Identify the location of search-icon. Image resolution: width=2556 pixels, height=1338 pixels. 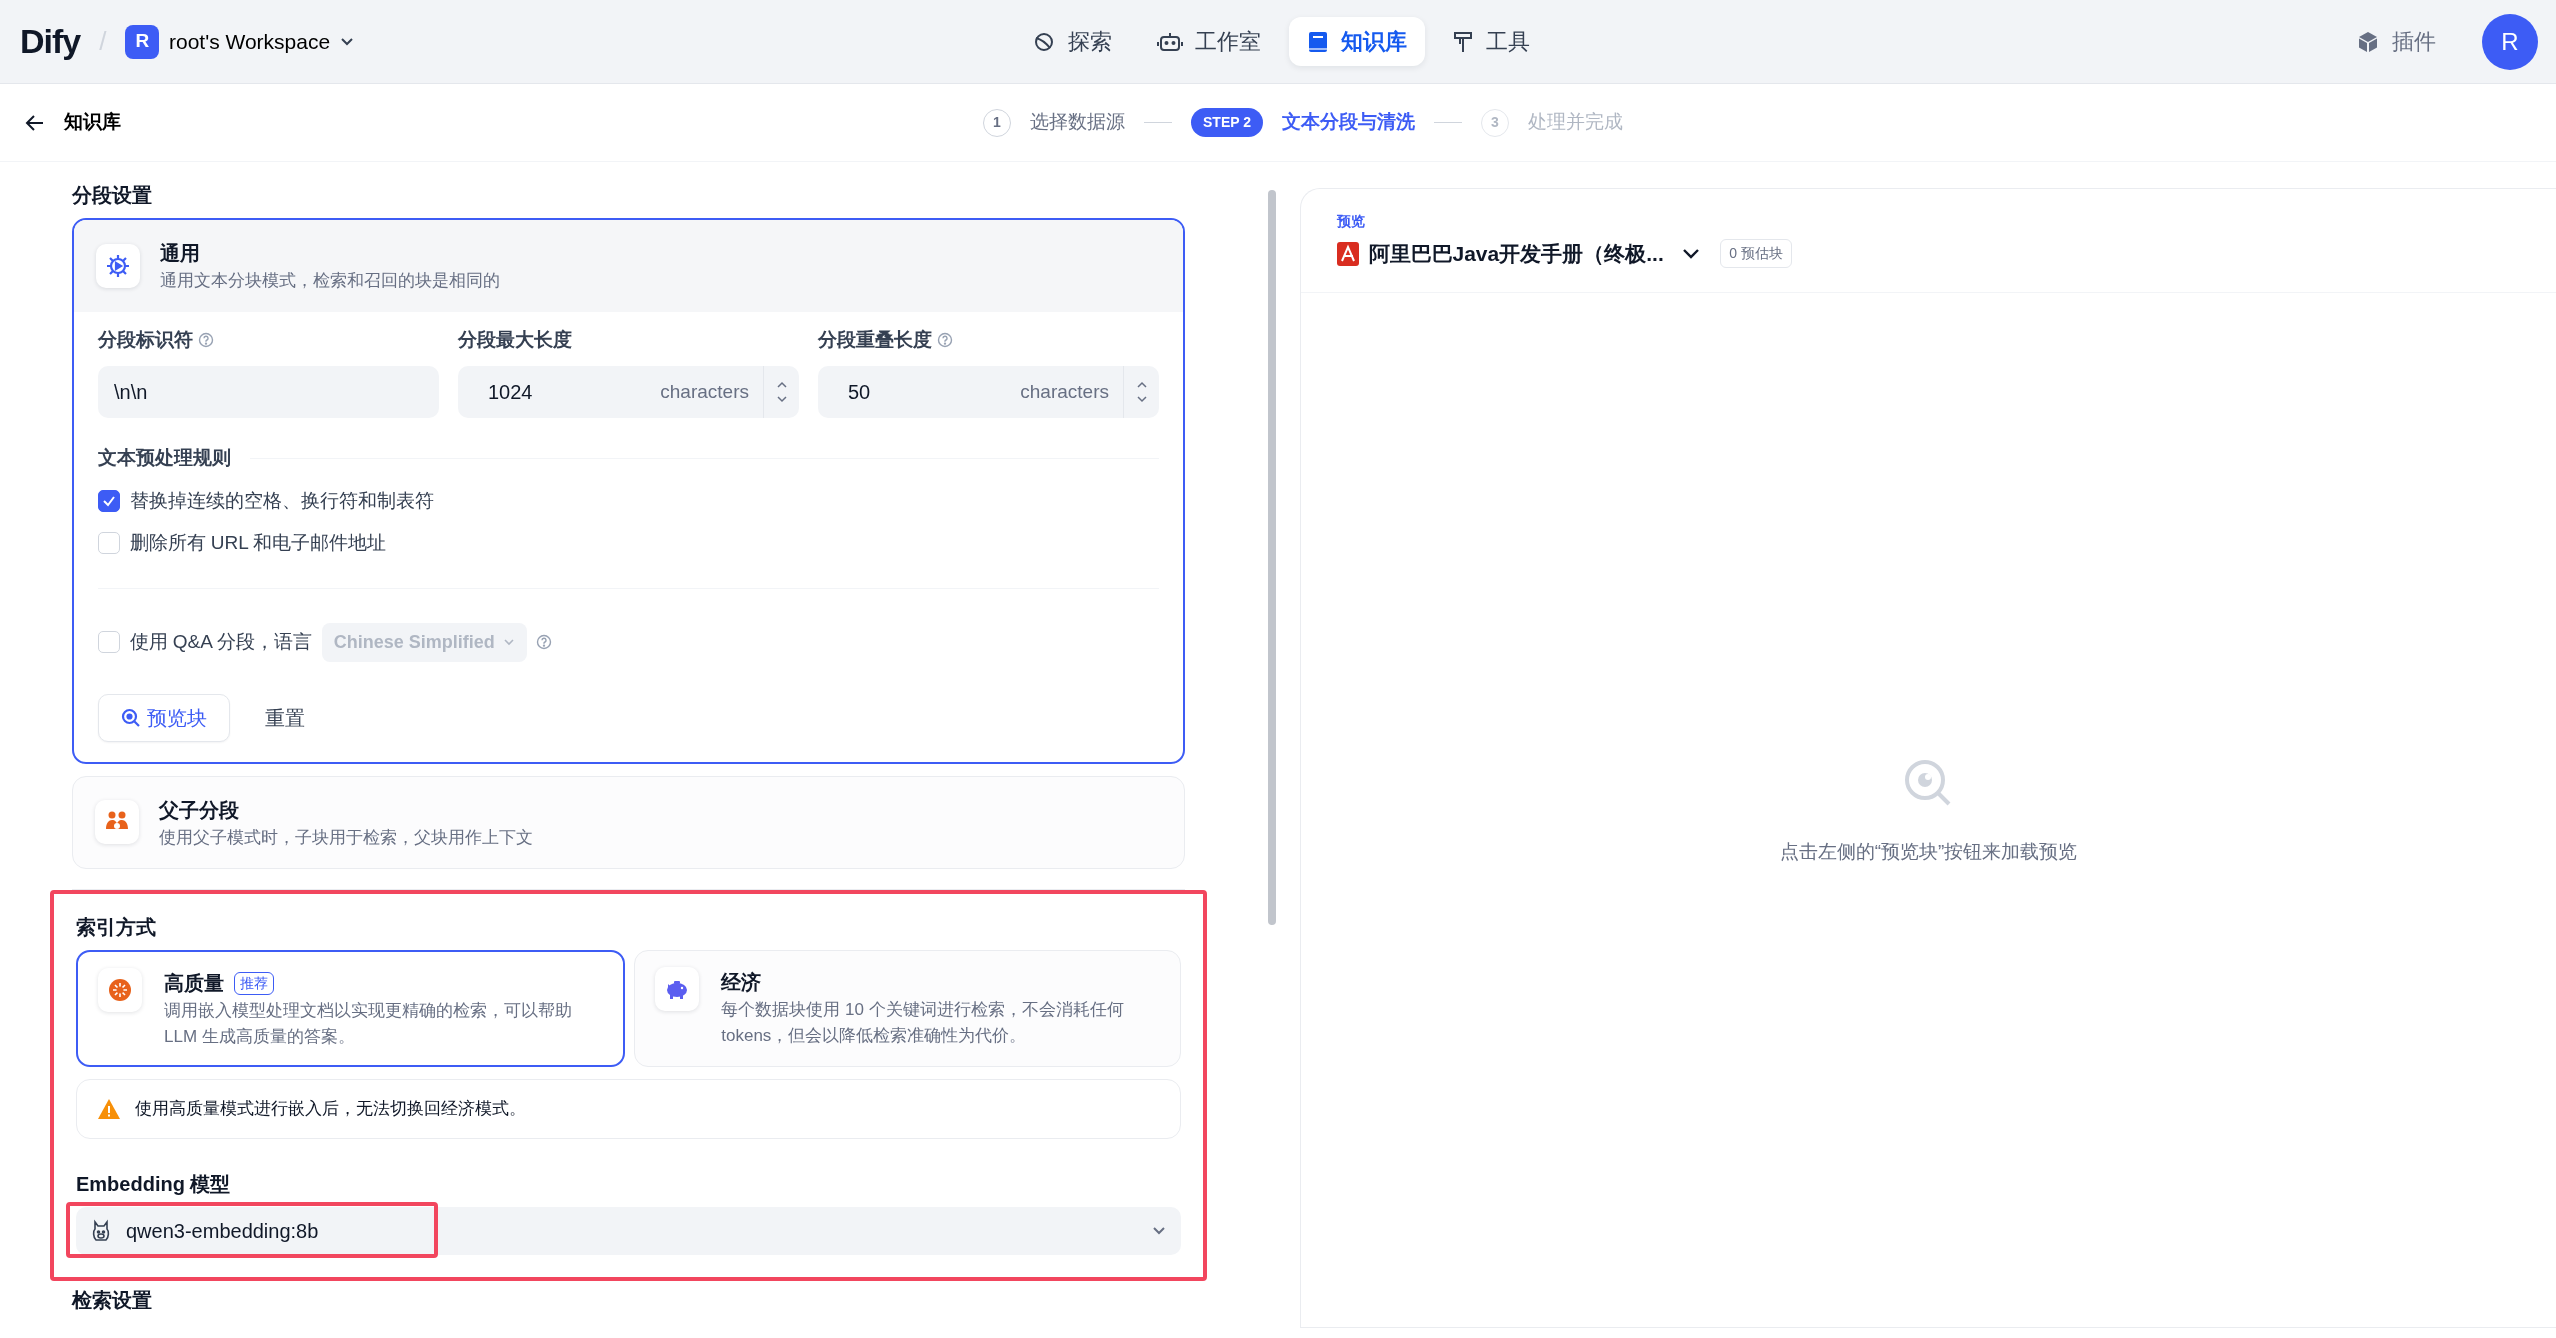
(131, 717).